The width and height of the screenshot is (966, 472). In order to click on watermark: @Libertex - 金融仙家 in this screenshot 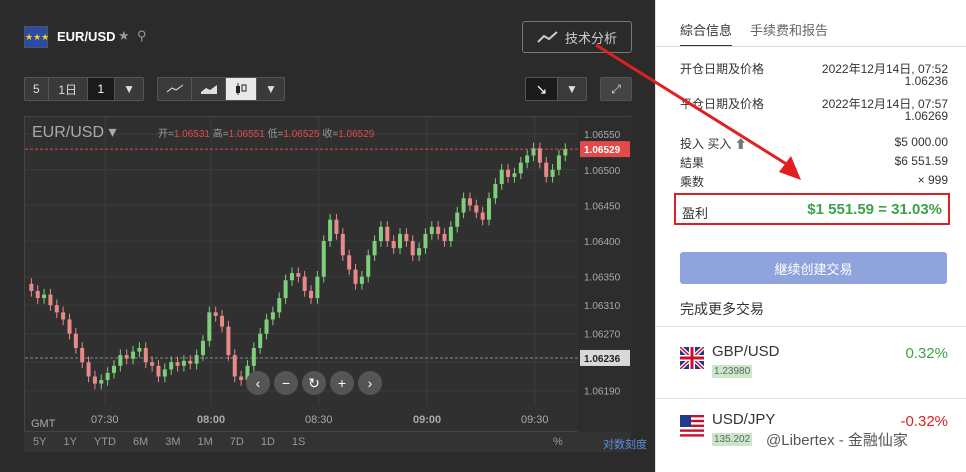, I will do `click(837, 440)`.